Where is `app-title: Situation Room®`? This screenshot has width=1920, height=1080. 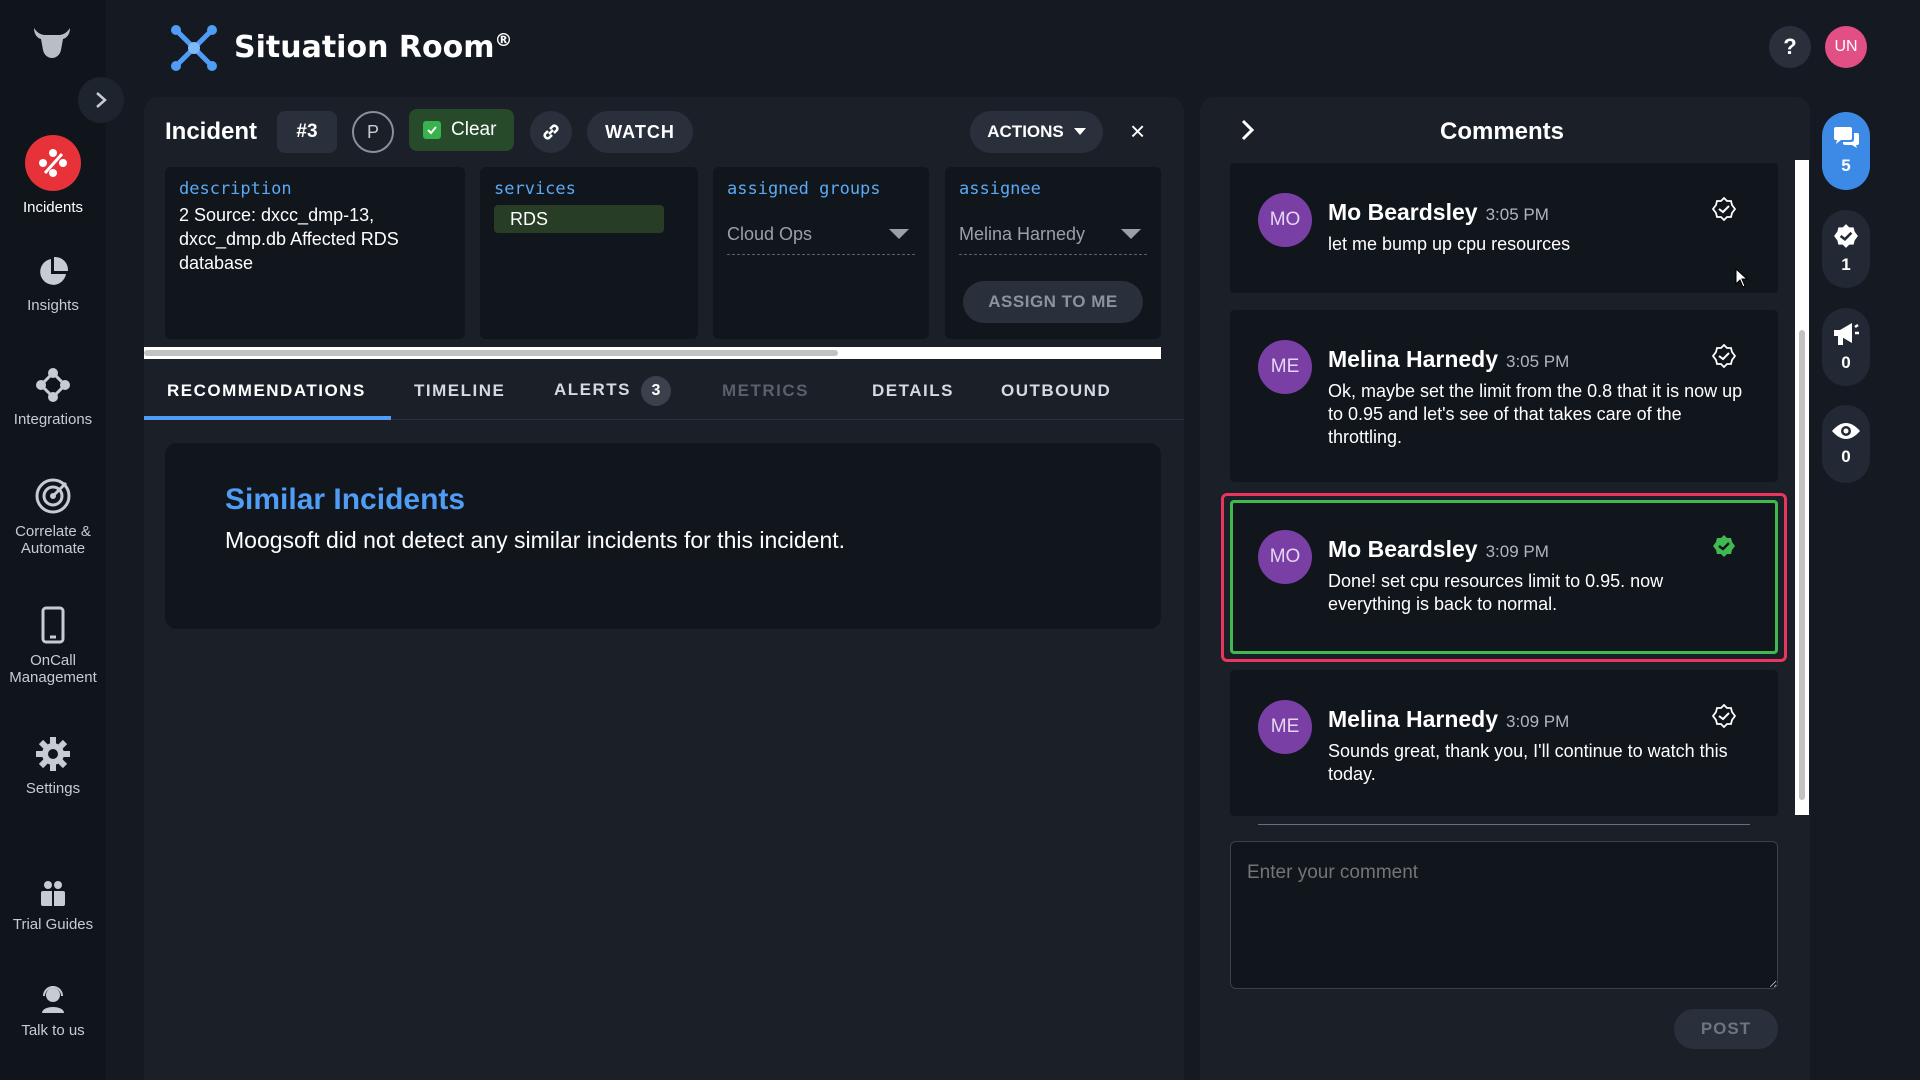
app-title: Situation Room® is located at coordinates (373, 47).